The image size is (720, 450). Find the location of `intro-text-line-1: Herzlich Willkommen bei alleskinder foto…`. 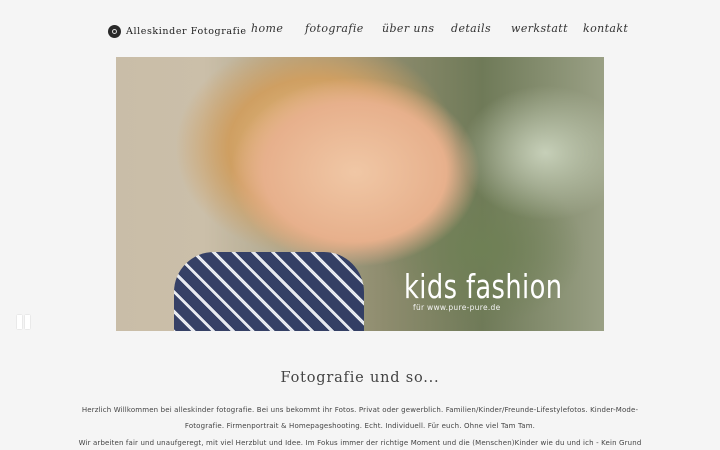

intro-text-line-1: Herzlich Willkommen bei alleskinder foto… is located at coordinates (360, 410).